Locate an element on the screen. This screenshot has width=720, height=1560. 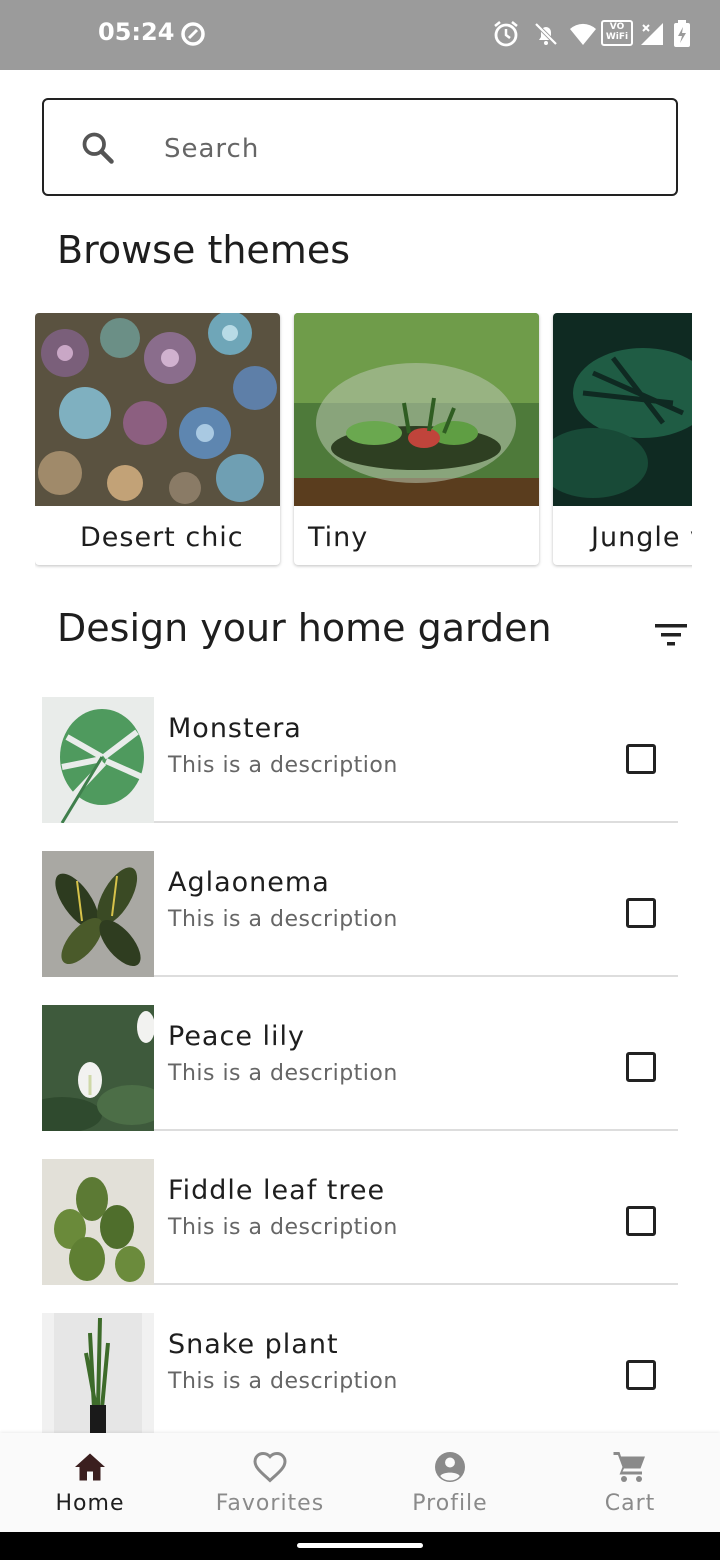
list-item: Fiddle leaf tree This is a description is located at coordinates (360, 1222).